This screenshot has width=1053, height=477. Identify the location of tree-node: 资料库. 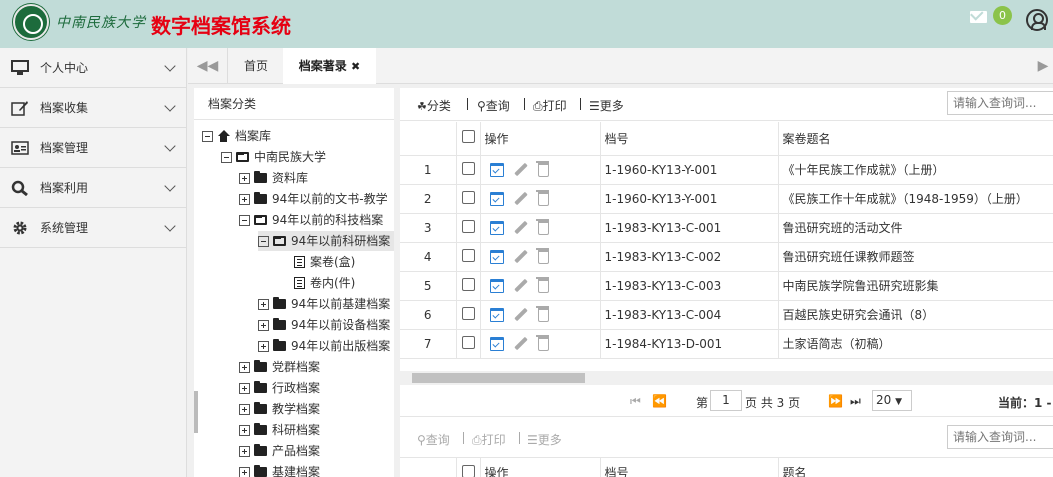
(273, 178).